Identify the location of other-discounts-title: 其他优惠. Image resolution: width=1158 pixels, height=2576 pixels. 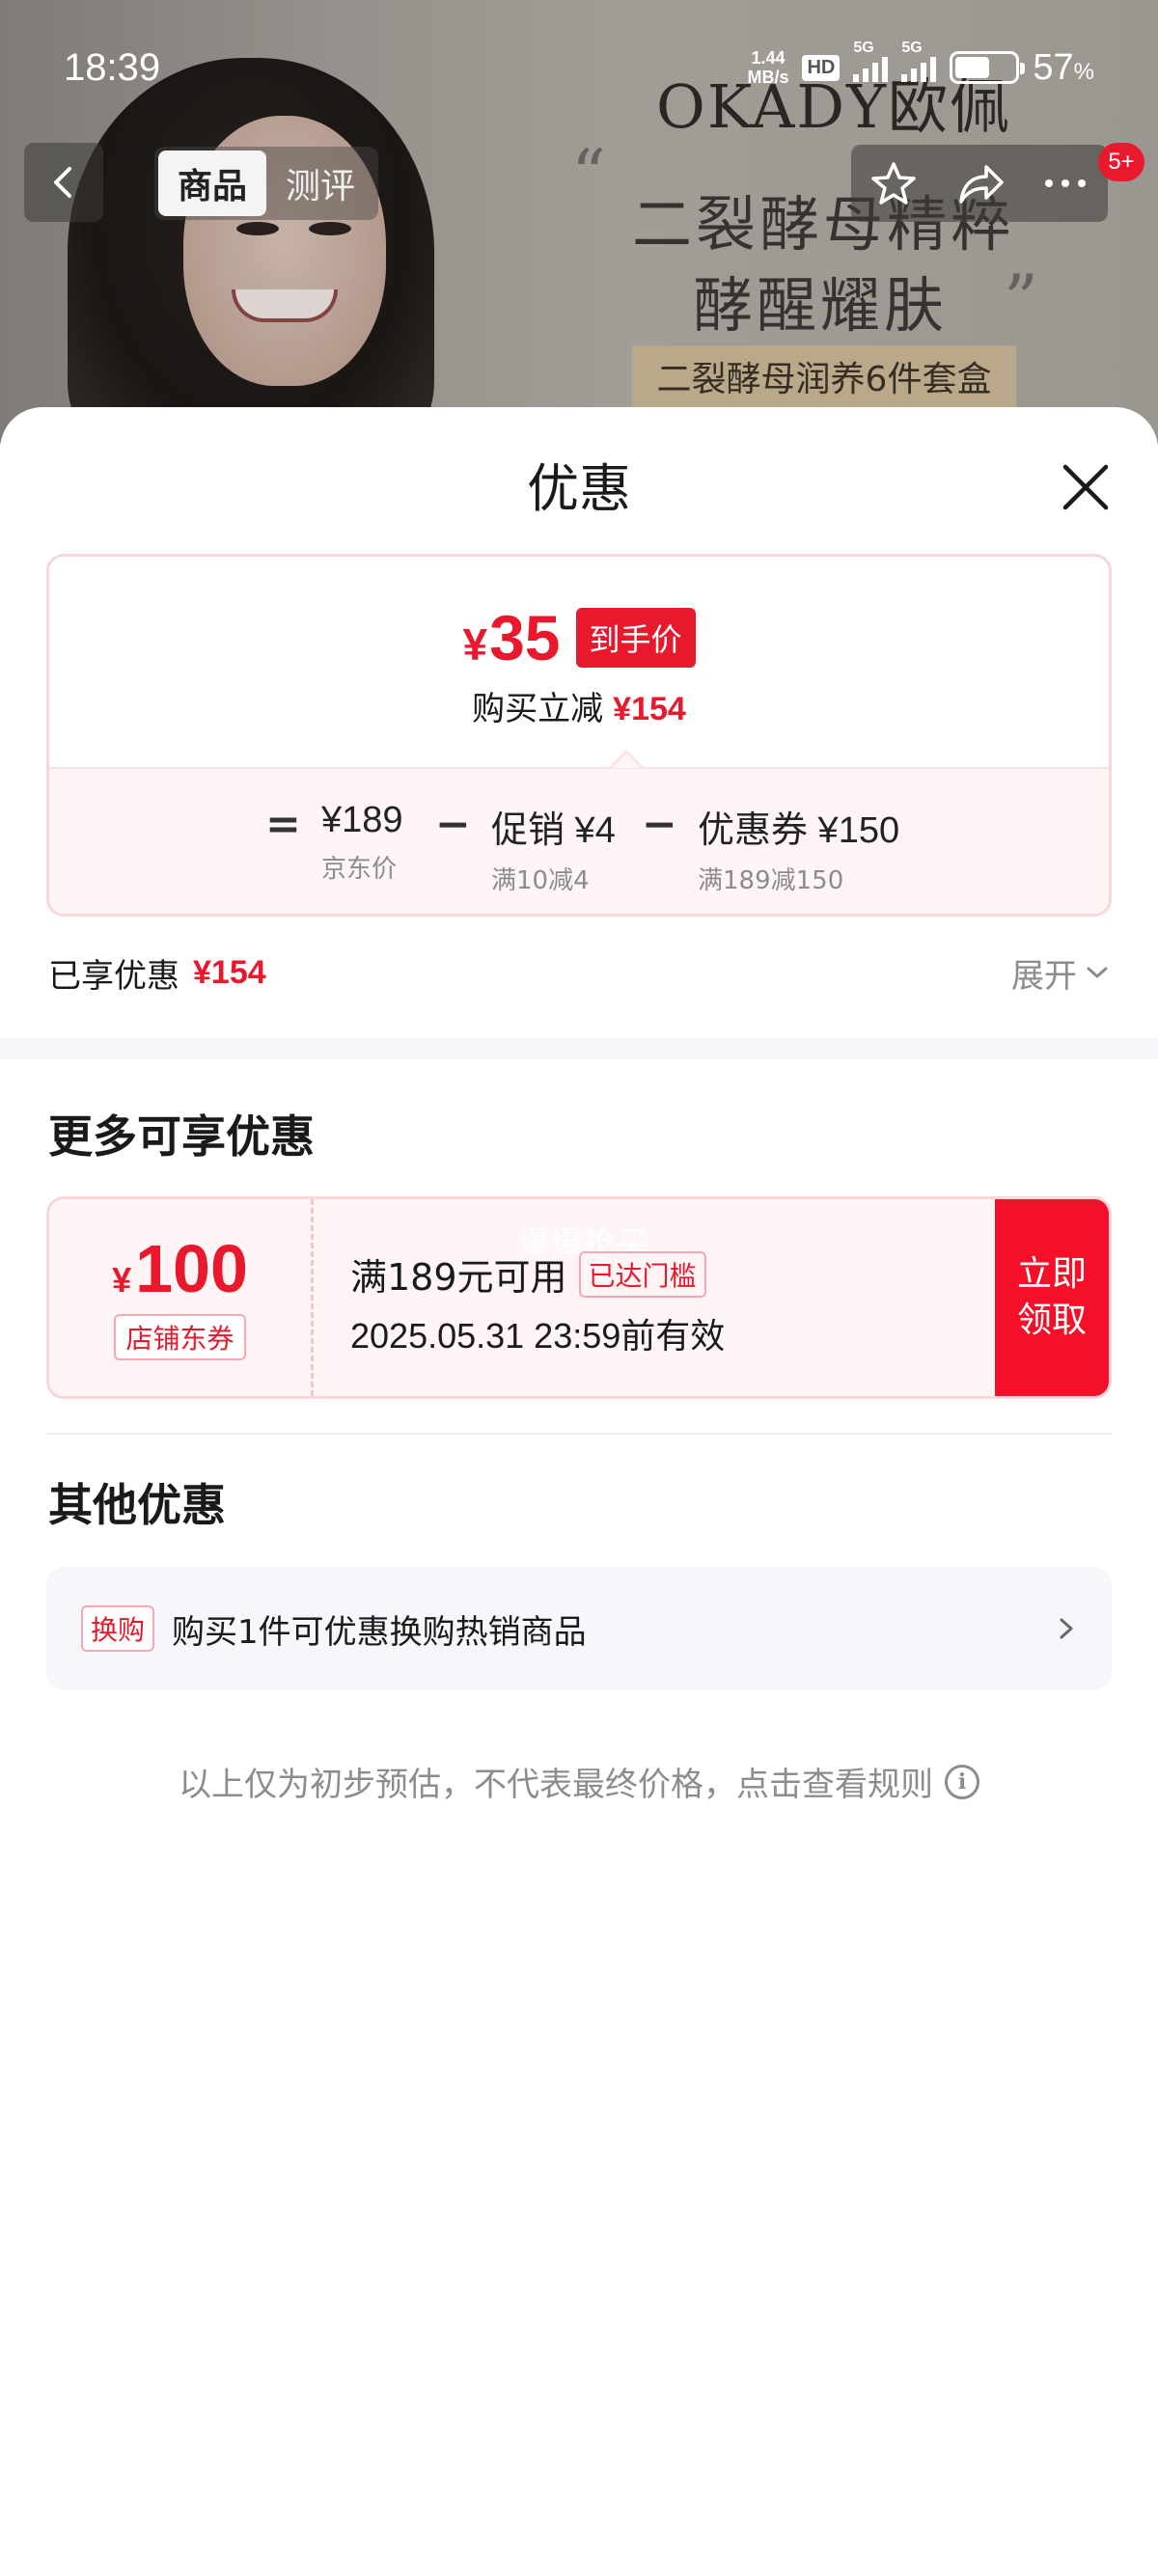
(137, 1505).